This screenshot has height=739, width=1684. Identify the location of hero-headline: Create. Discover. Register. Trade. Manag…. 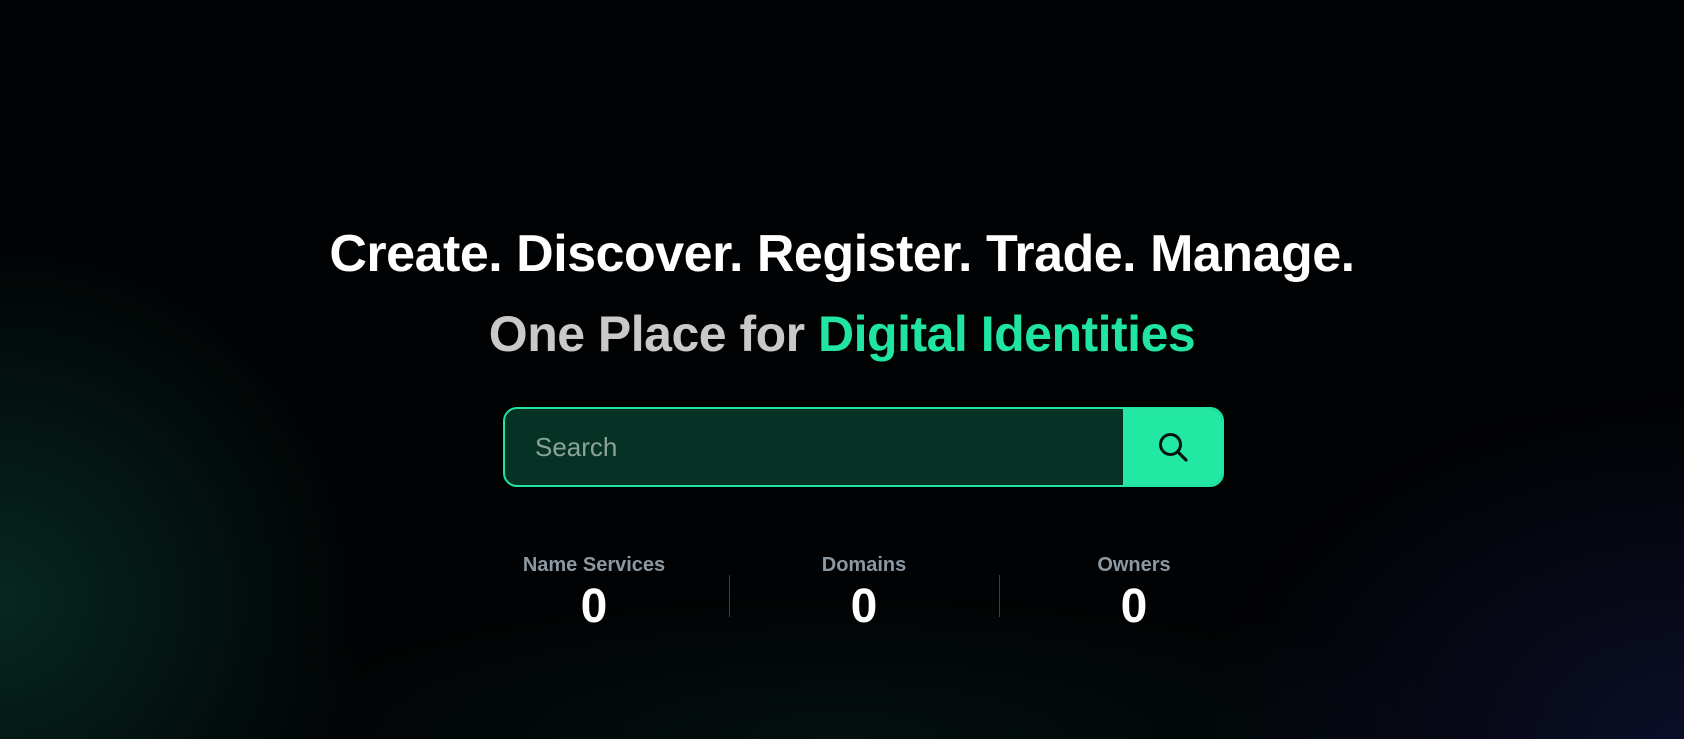
(842, 254).